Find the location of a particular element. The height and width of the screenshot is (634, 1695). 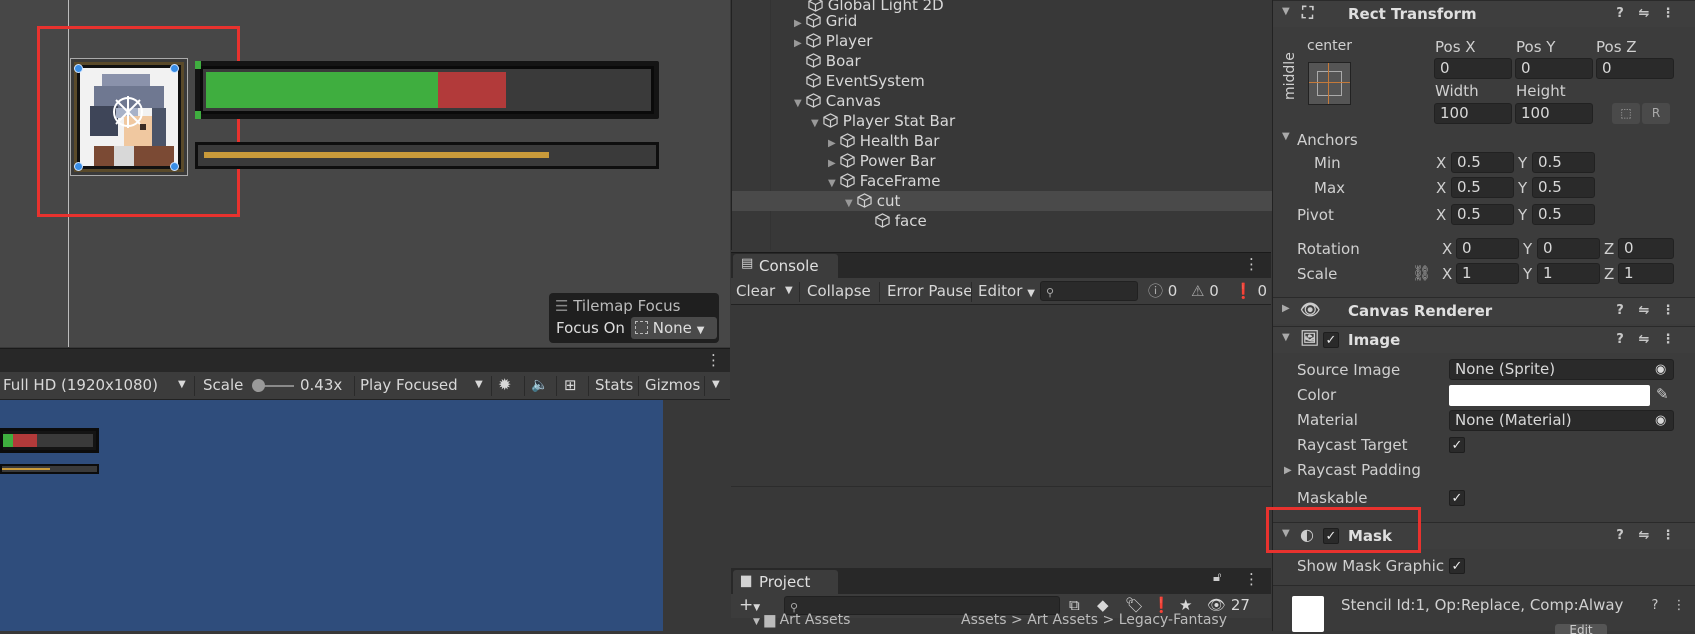

bug-icon: ✹ is located at coordinates (504, 385).